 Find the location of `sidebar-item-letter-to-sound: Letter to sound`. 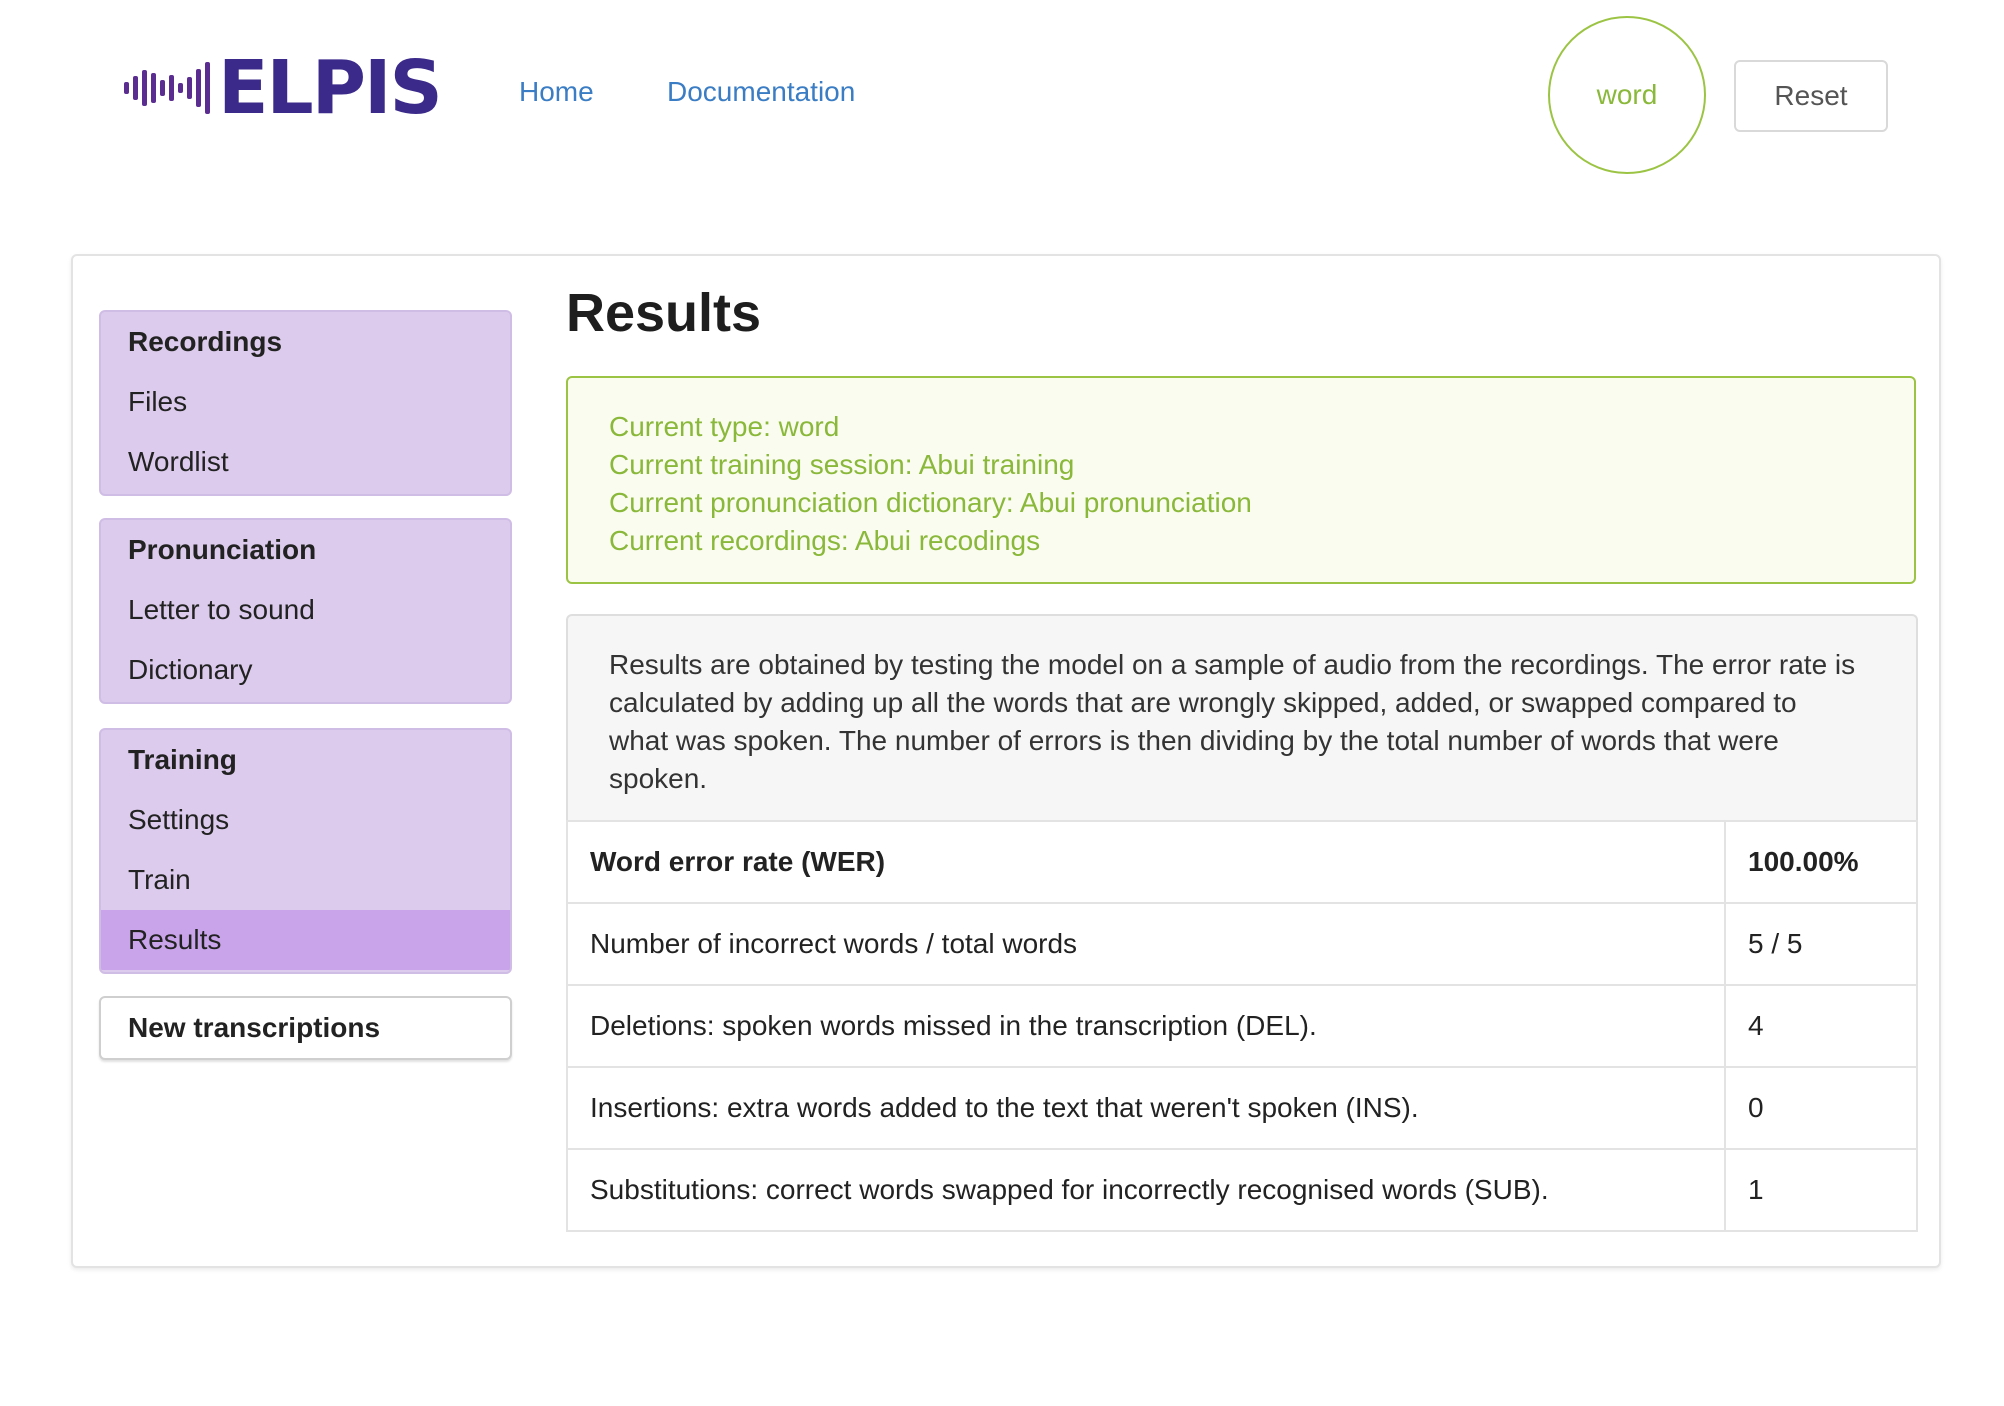

sidebar-item-letter-to-sound: Letter to sound is located at coordinates (305, 610).